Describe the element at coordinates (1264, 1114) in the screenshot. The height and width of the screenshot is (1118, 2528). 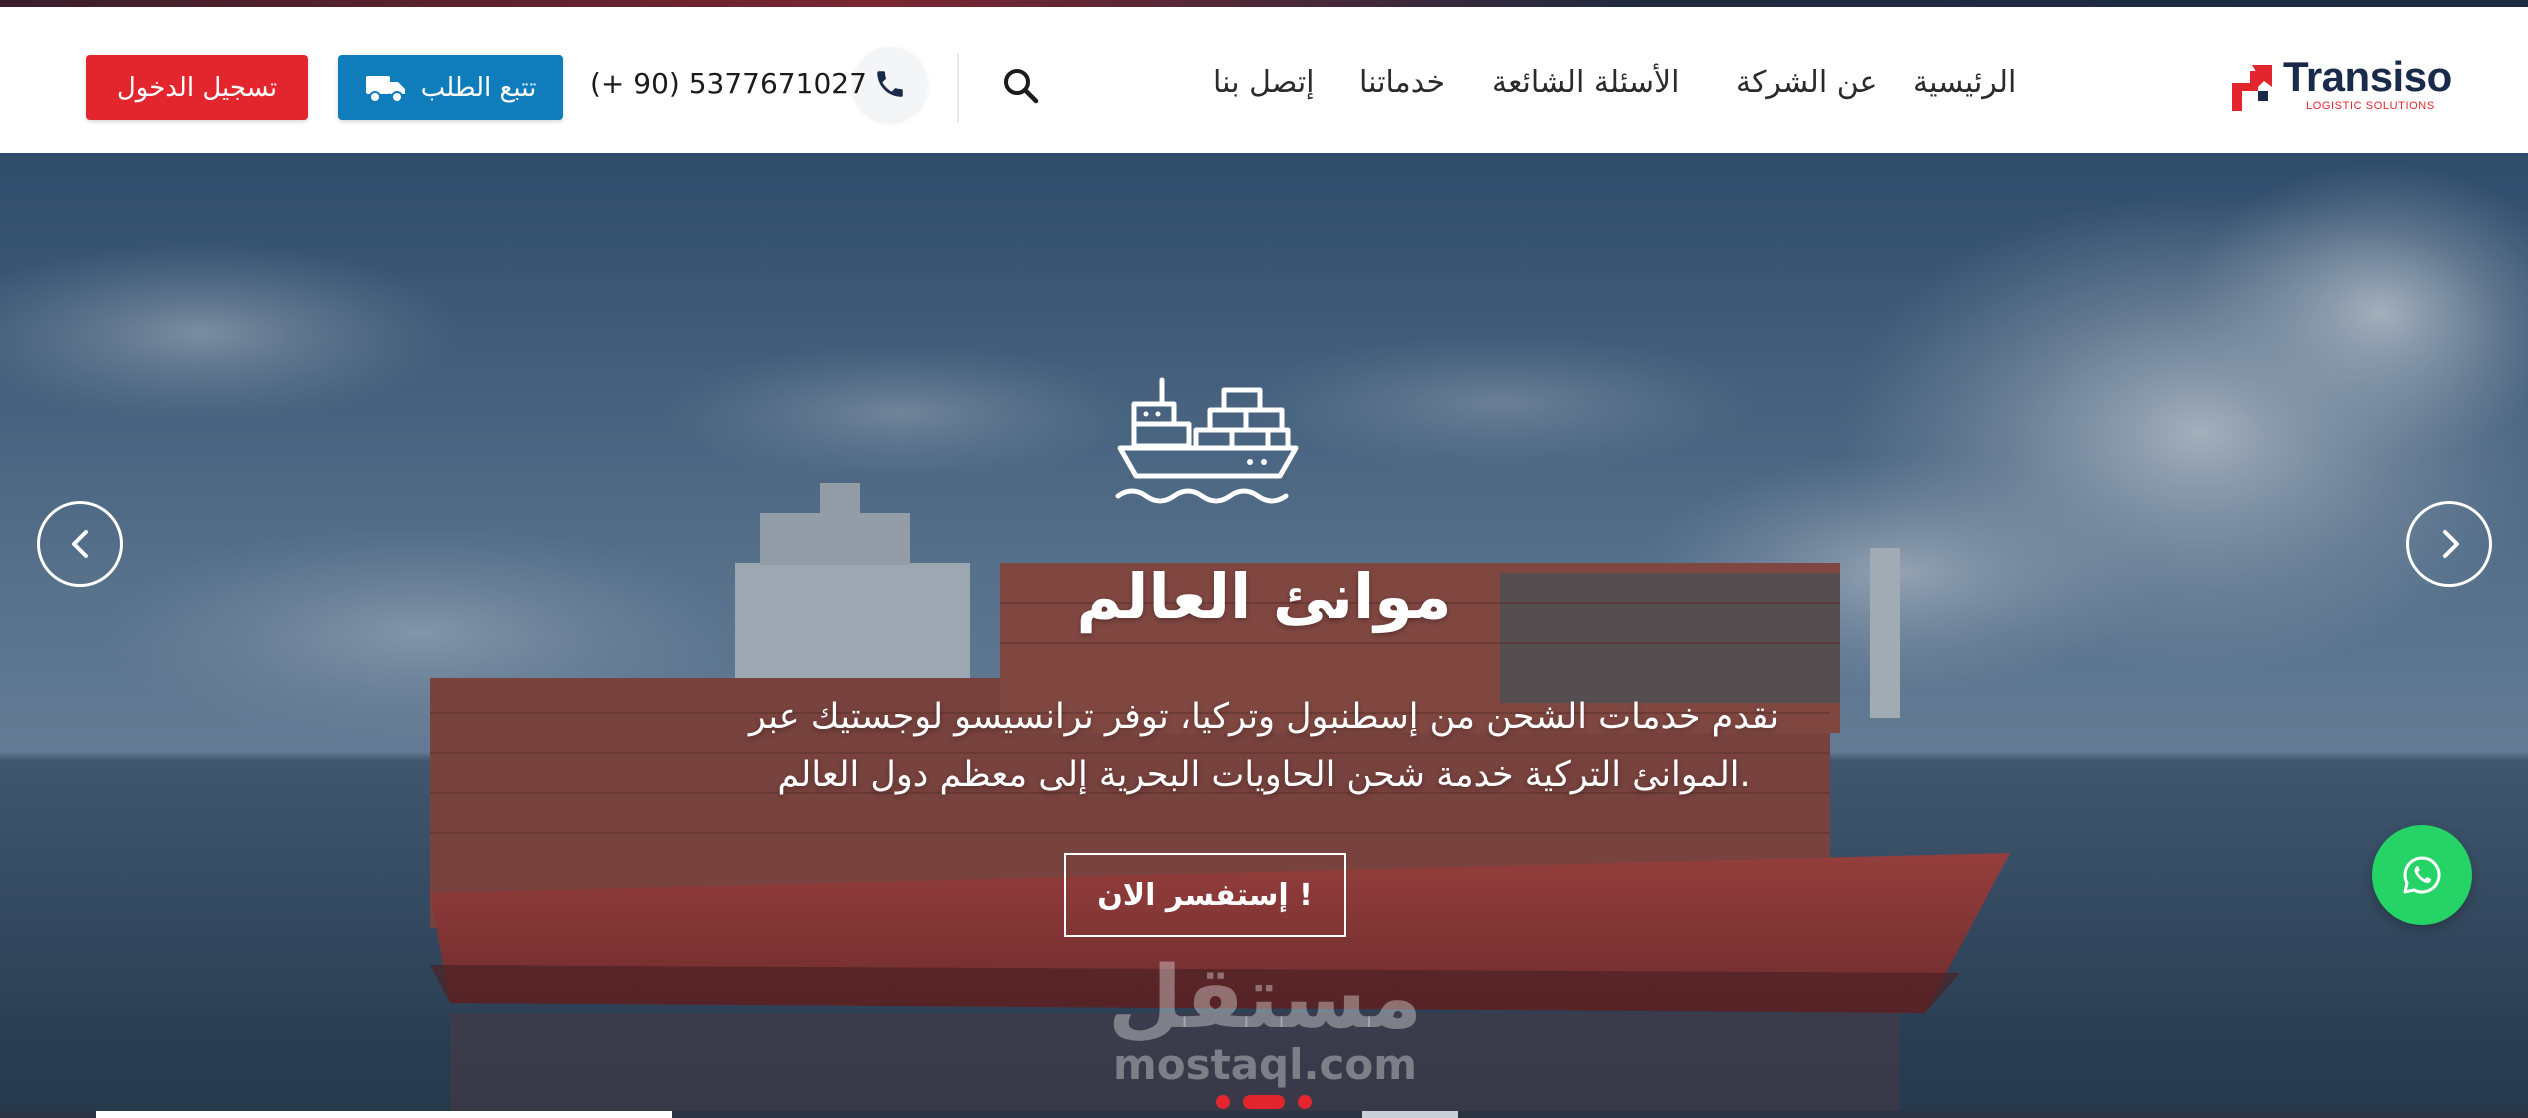
I see `bottom-progress-bar` at that location.